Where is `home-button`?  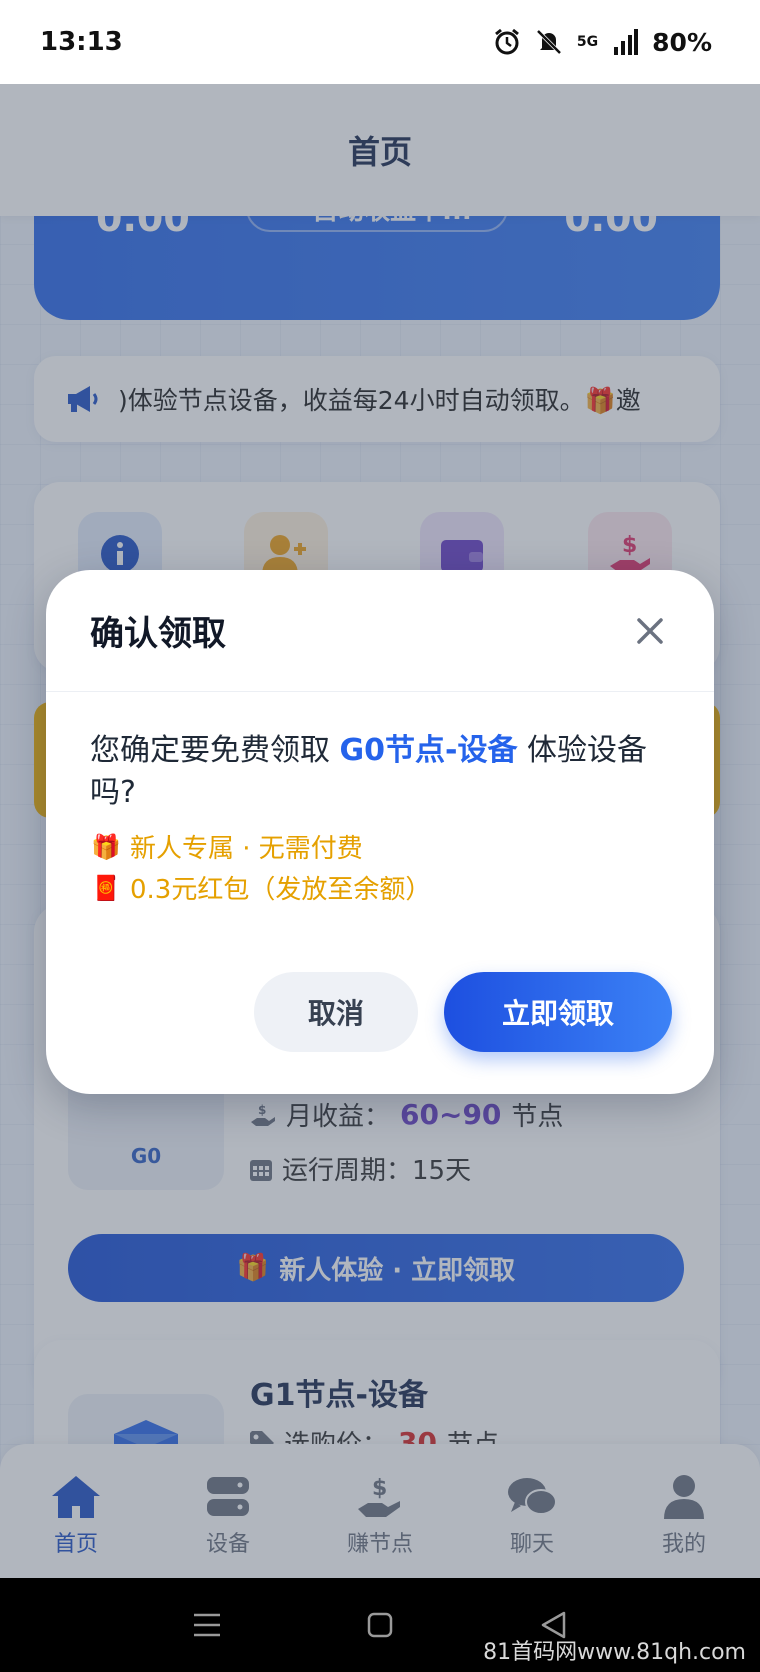 home-button is located at coordinates (380, 1625).